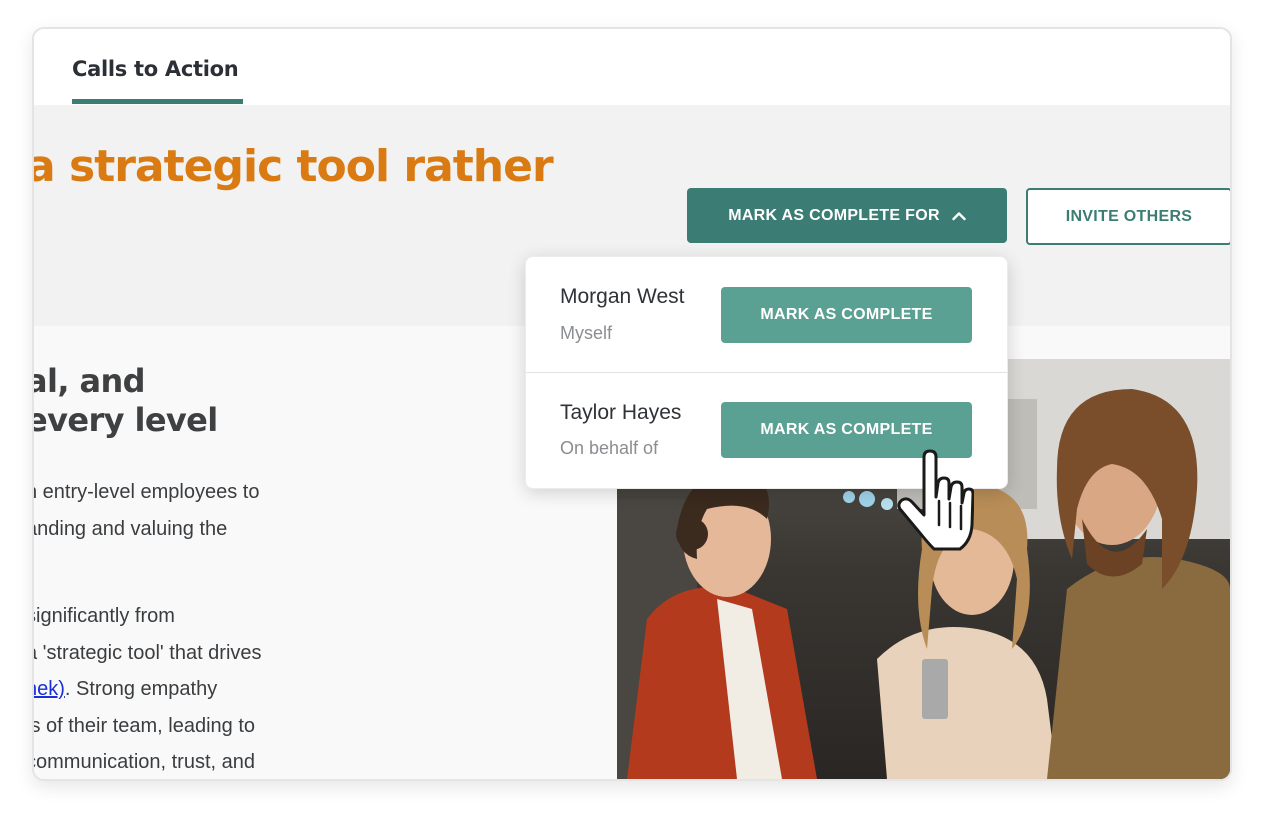  I want to click on tab-calls-to-action: Calls to Action, so click(155, 69).